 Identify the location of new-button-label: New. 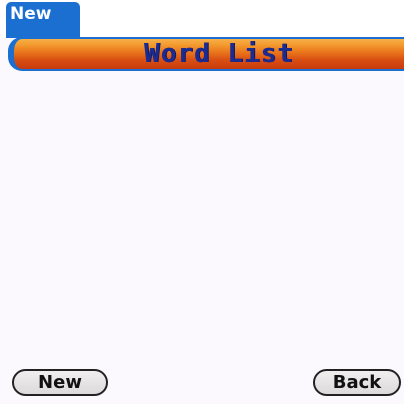
(60, 382).